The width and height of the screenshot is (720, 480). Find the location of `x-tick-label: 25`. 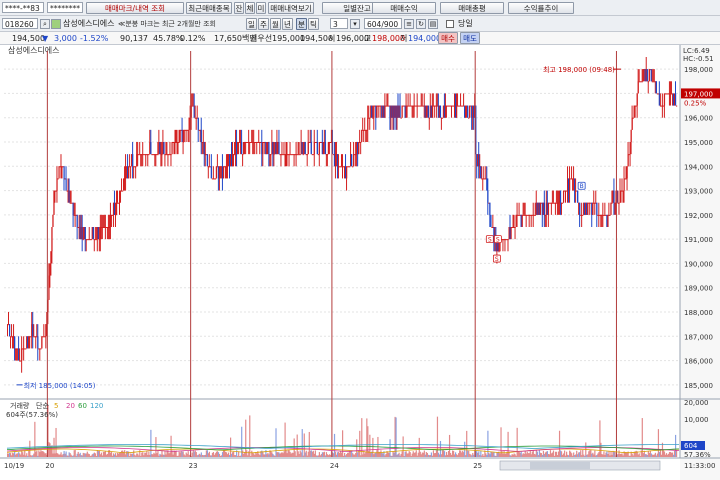

x-tick-label: 25 is located at coordinates (477, 466).